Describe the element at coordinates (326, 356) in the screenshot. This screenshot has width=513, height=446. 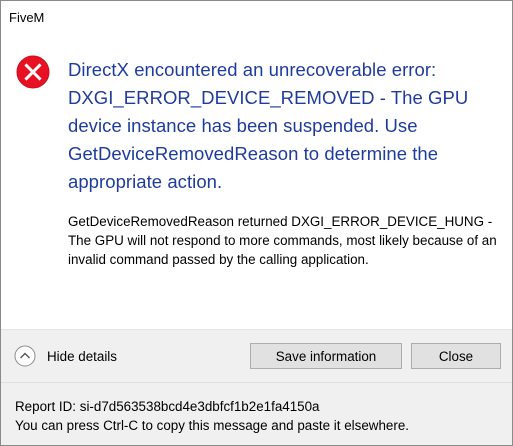
I see `save-information-button: Save information` at that location.